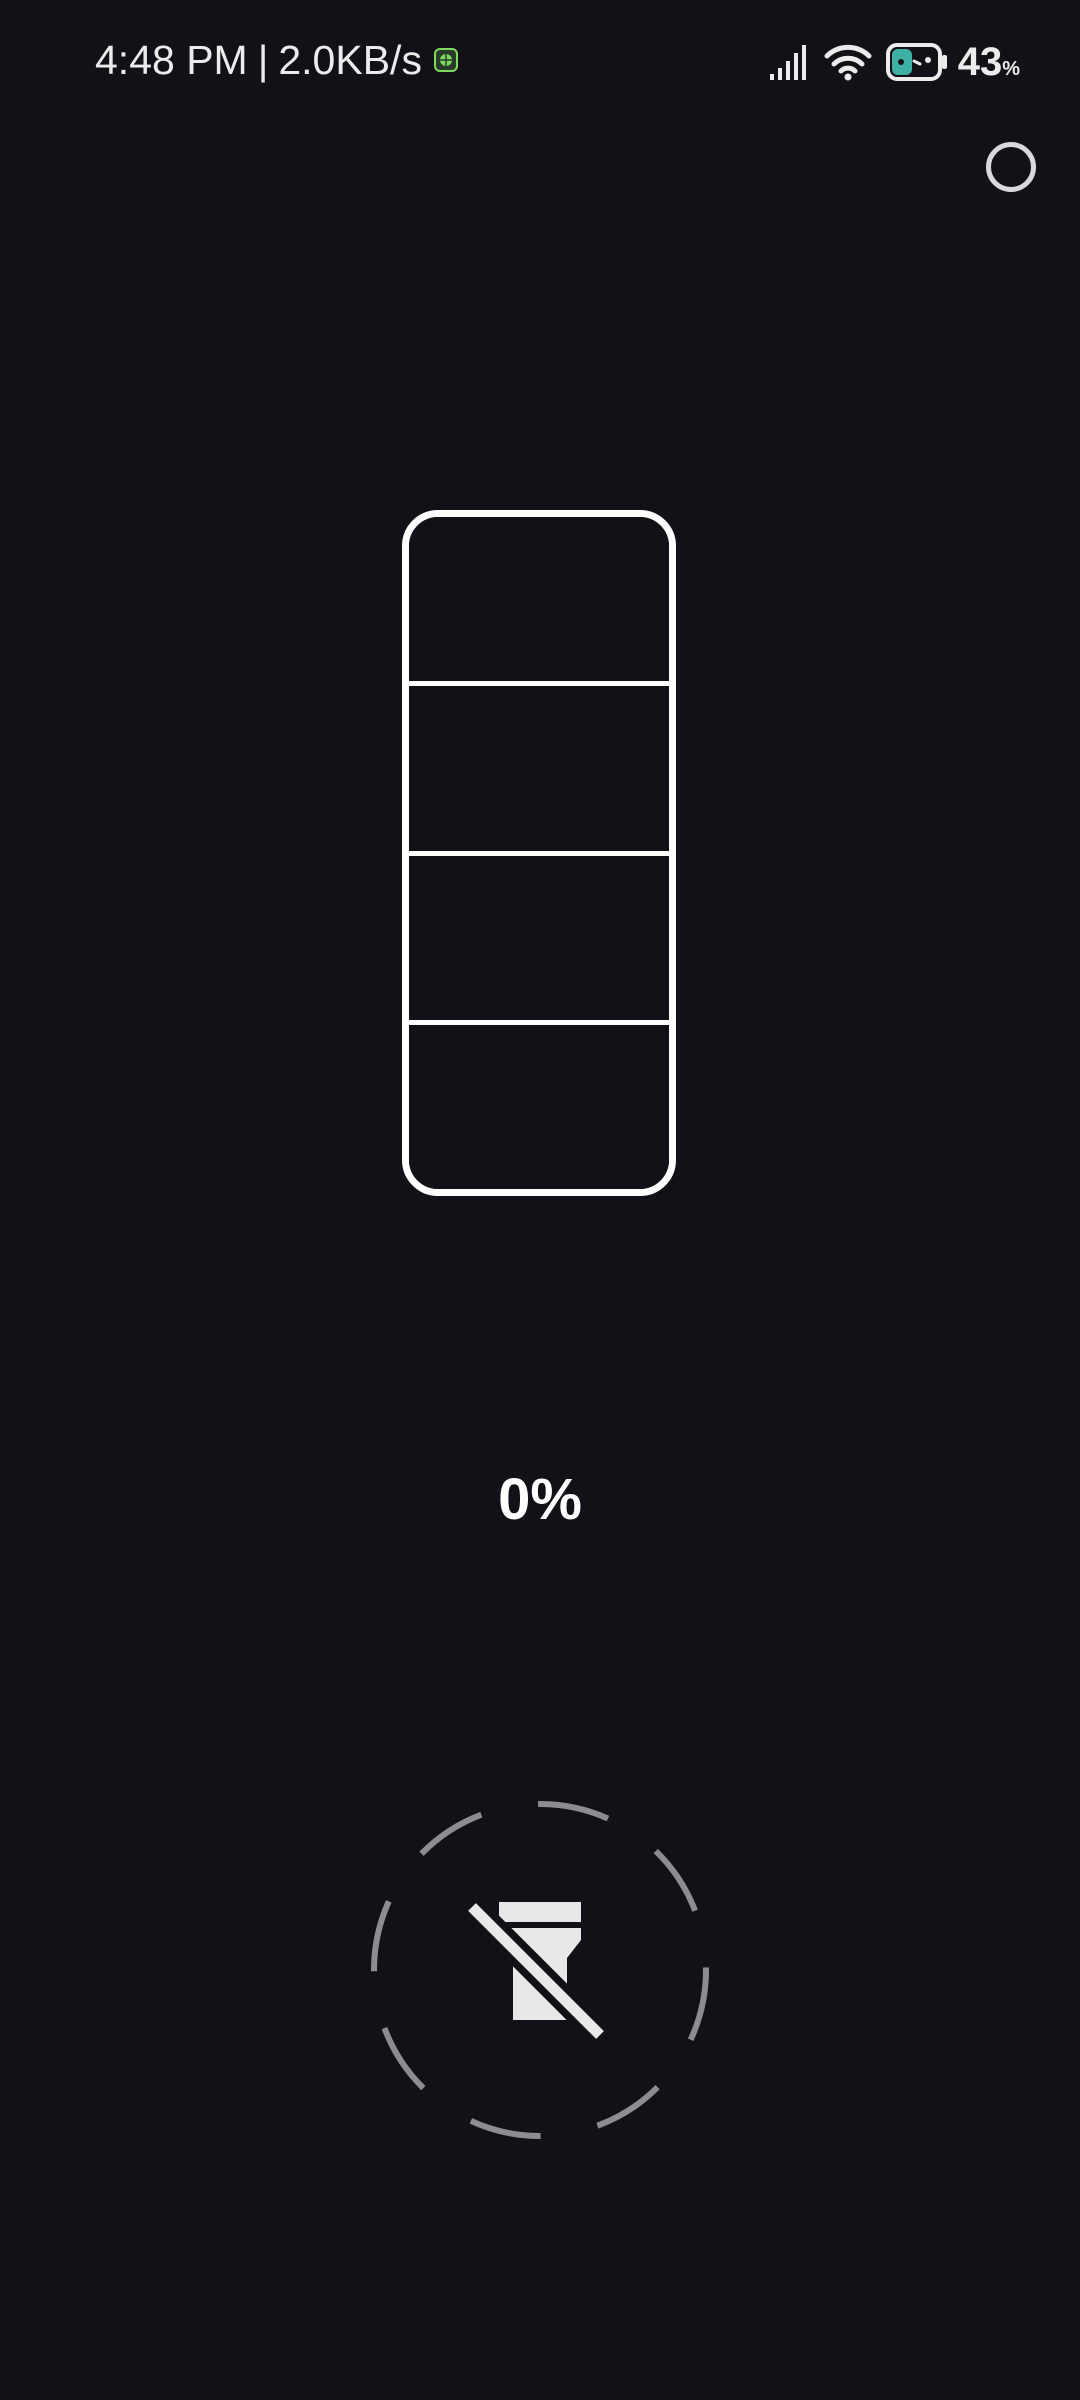 This screenshot has width=1080, height=2400. Describe the element at coordinates (980, 62) in the screenshot. I see `battery-value: 43` at that location.